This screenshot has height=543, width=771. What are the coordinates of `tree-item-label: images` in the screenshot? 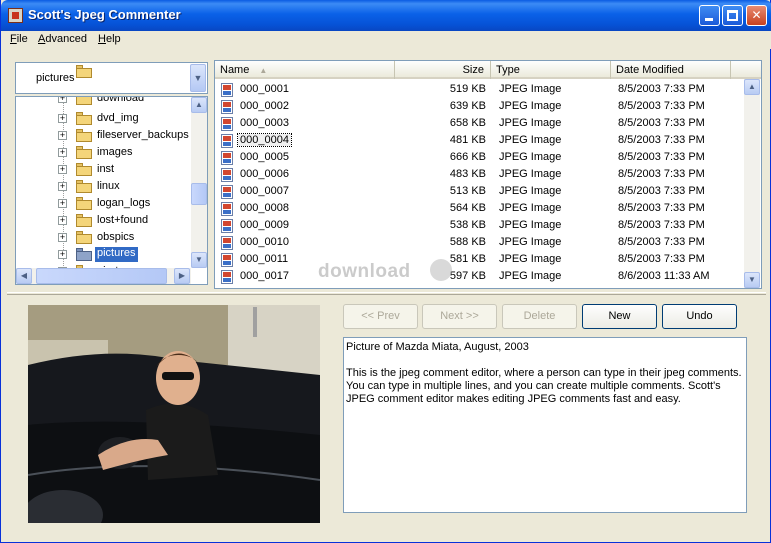 It's located at (115, 152).